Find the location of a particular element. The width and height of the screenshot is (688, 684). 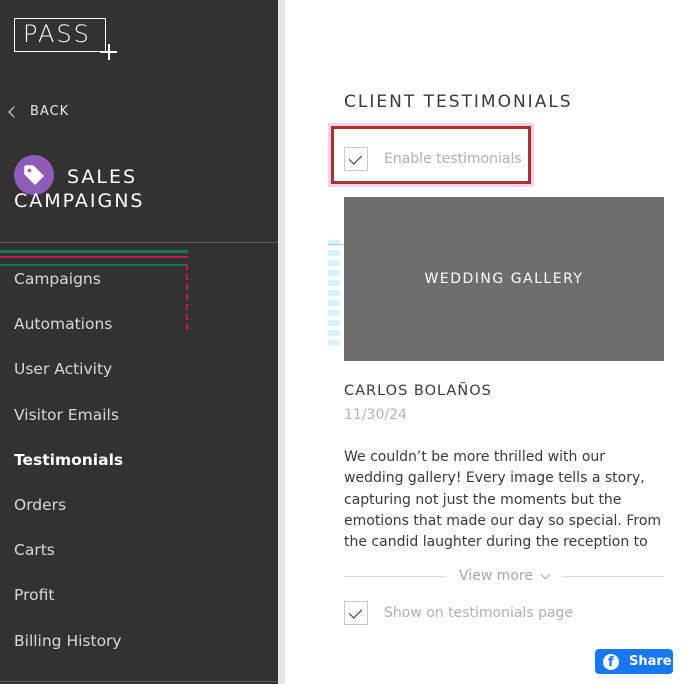

back-label: BACK is located at coordinates (50, 111).